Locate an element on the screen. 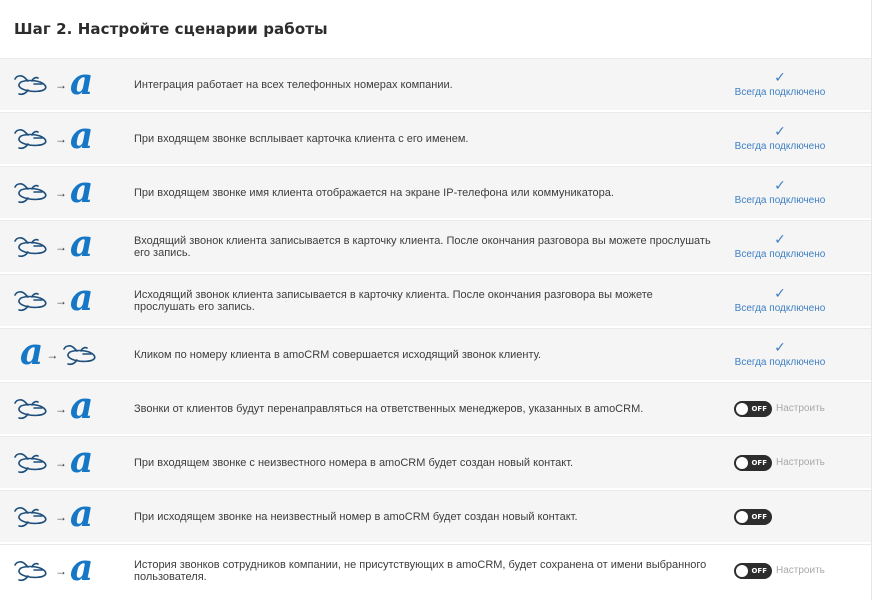  page-title: Шаг 2. Настройте сценарии работы is located at coordinates (171, 29).